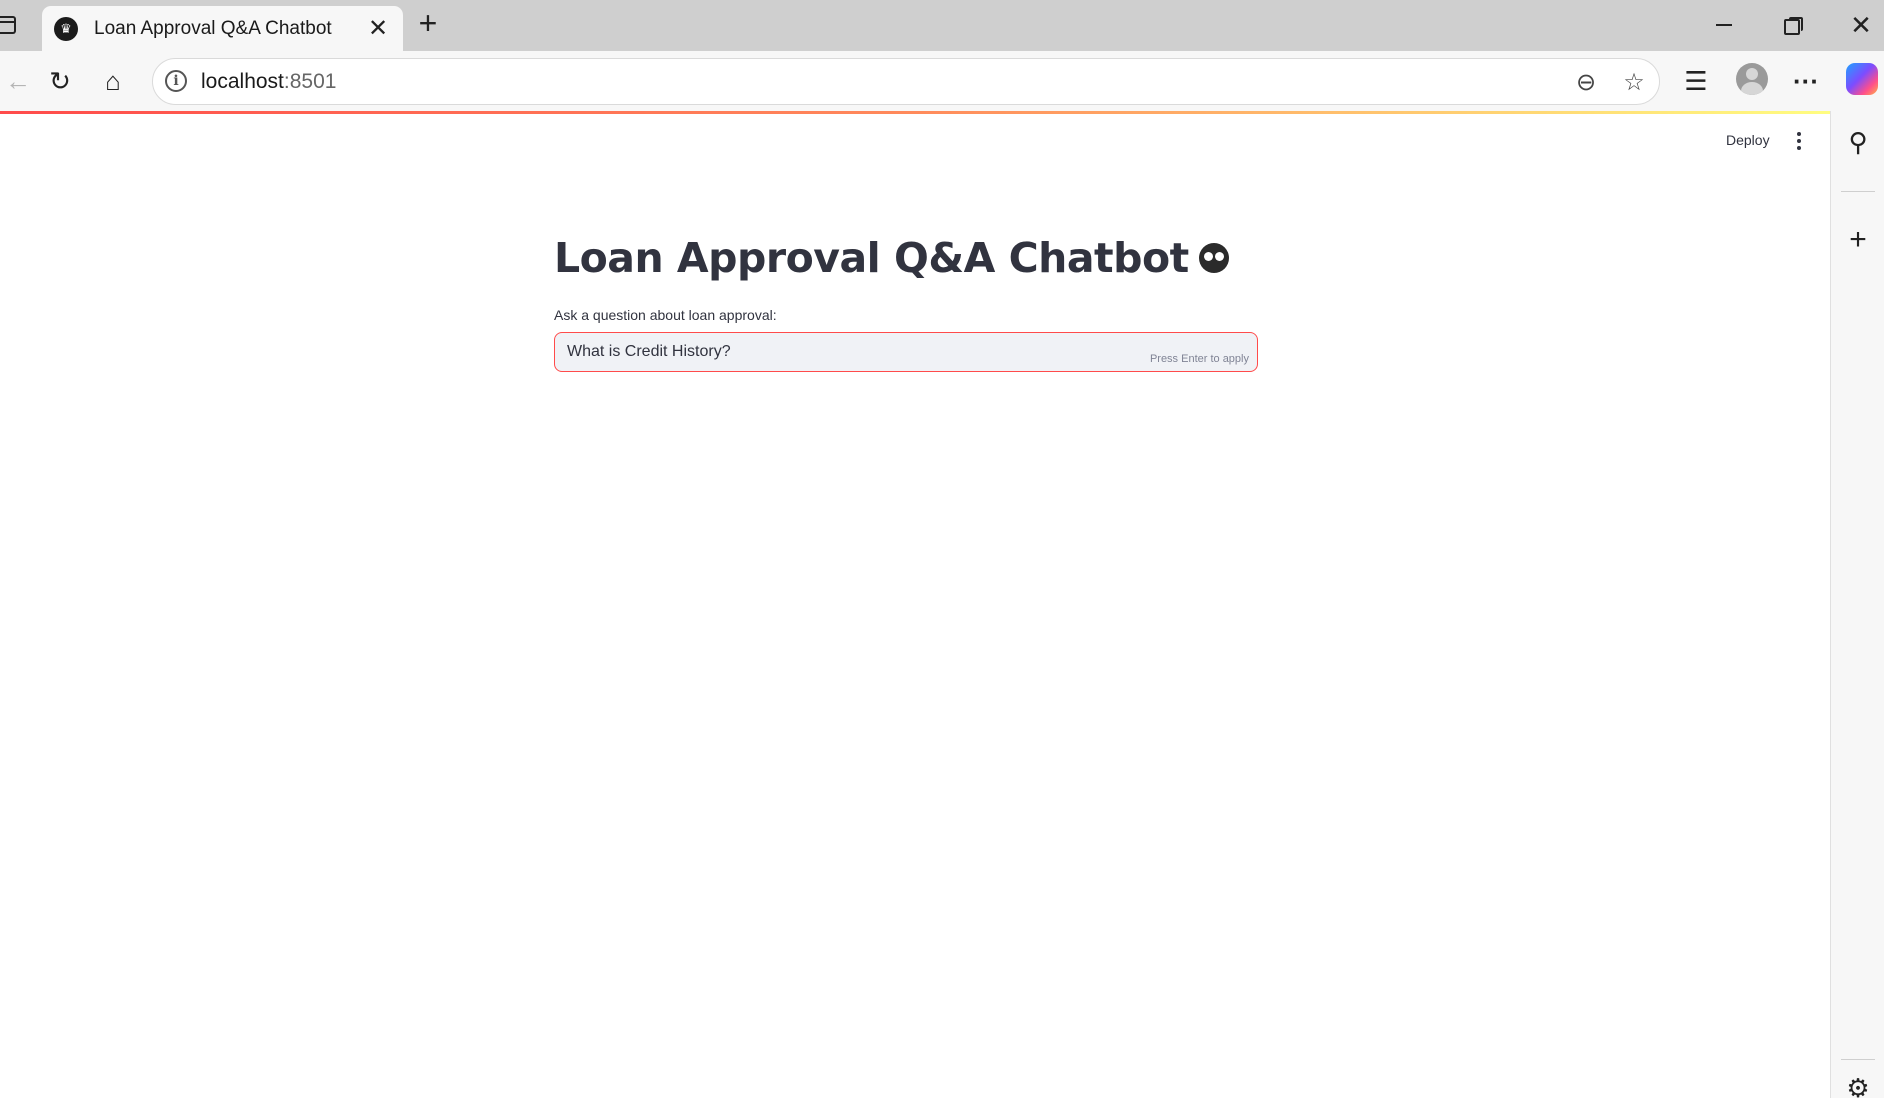 Image resolution: width=1884 pixels, height=1104 pixels. Describe the element at coordinates (1586, 82) in the screenshot. I see `zoom-out-icon: ⊖` at that location.